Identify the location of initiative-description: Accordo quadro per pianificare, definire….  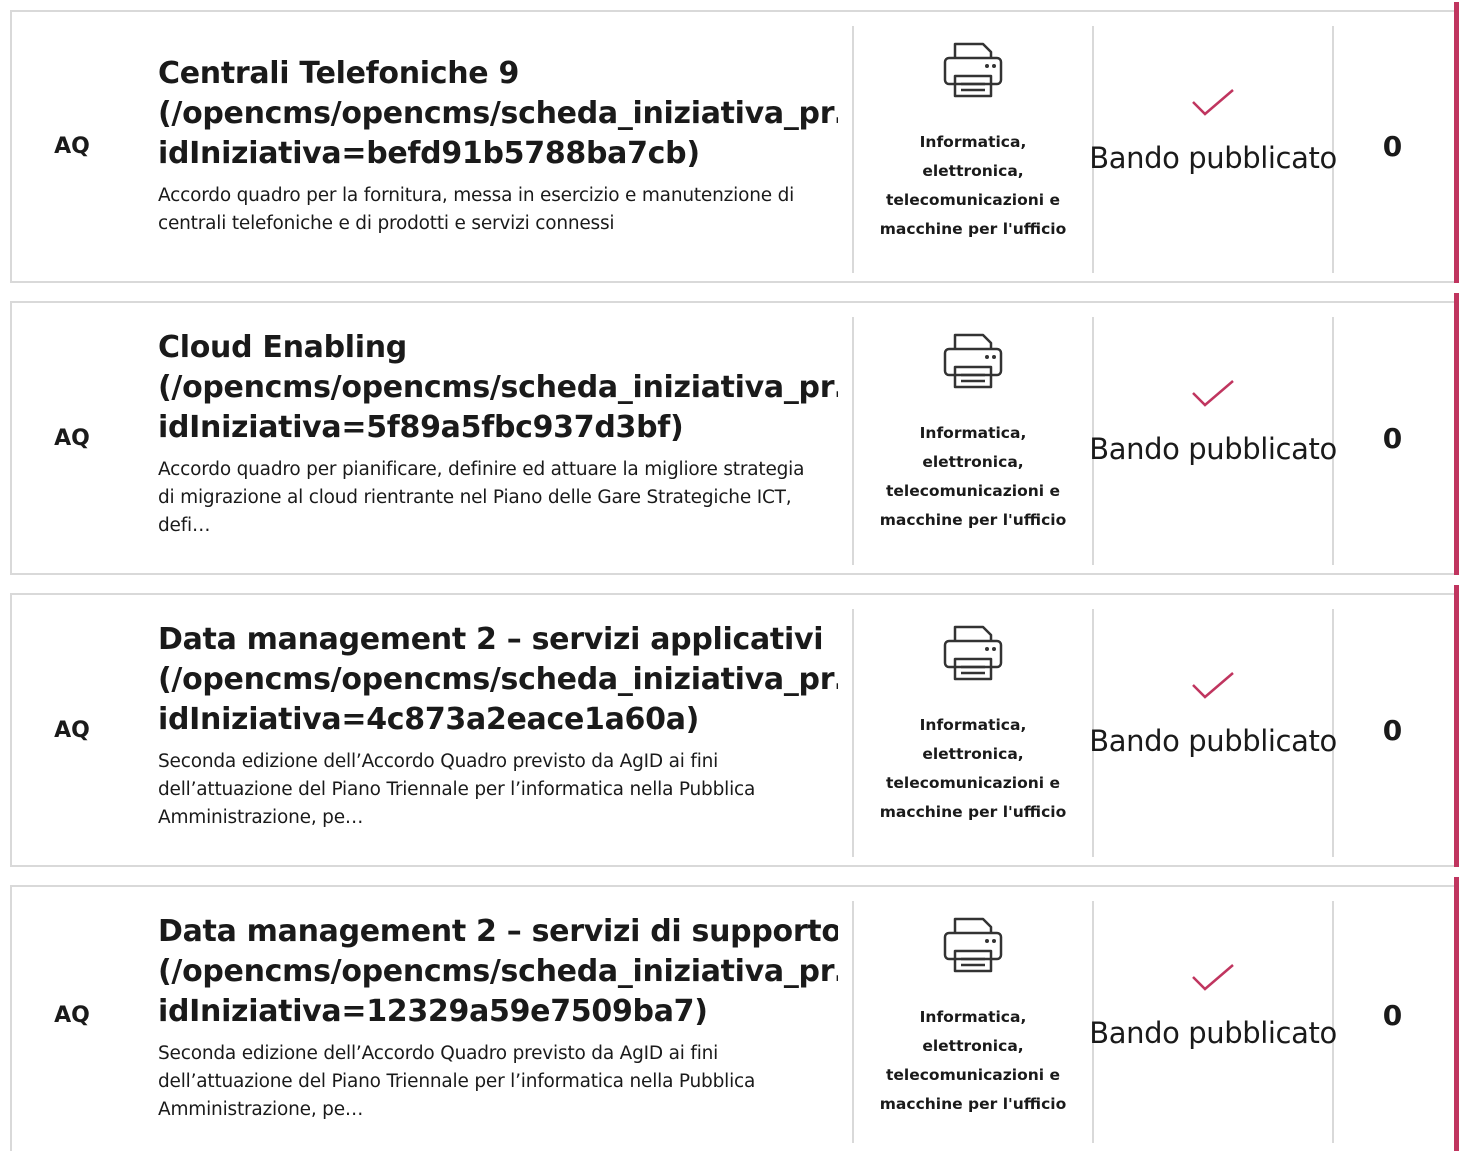
(481, 497).